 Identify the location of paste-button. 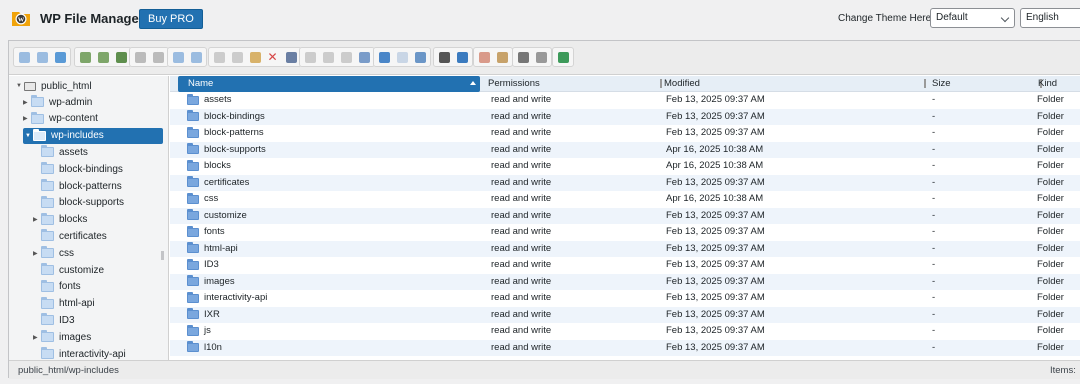
(255, 57).